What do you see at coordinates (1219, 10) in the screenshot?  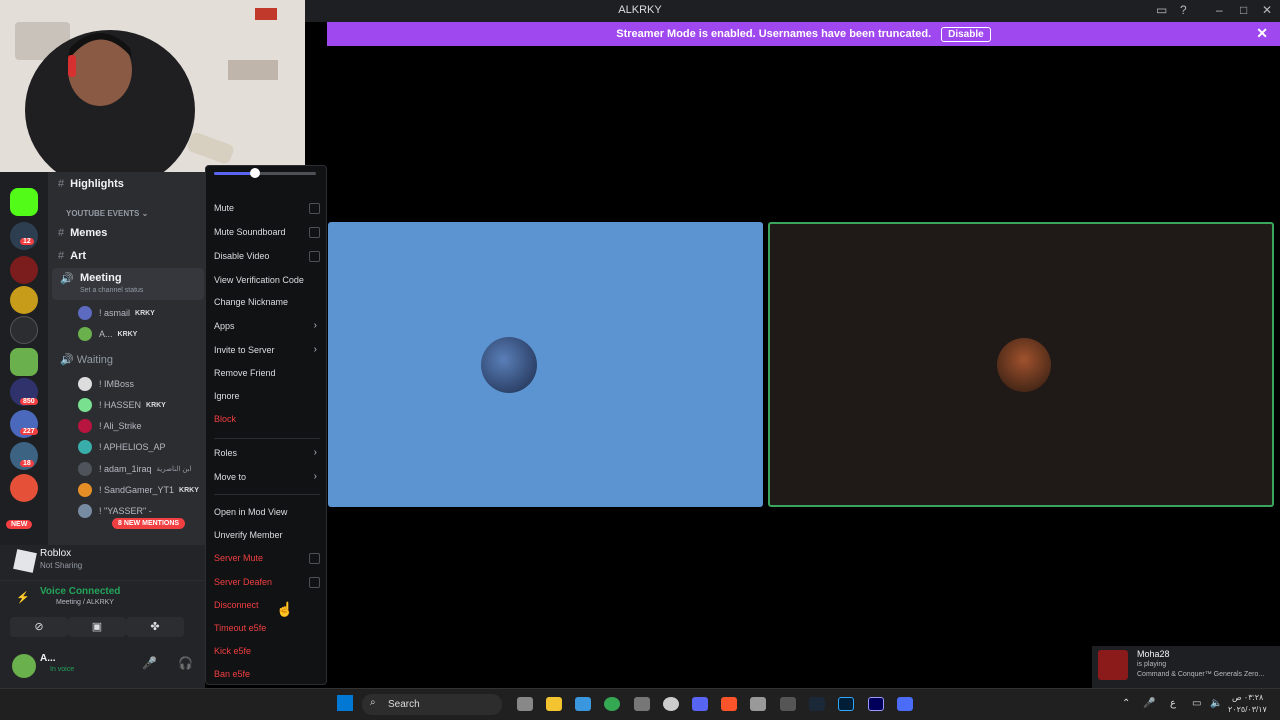 I see `minimize-icon: –` at bounding box center [1219, 10].